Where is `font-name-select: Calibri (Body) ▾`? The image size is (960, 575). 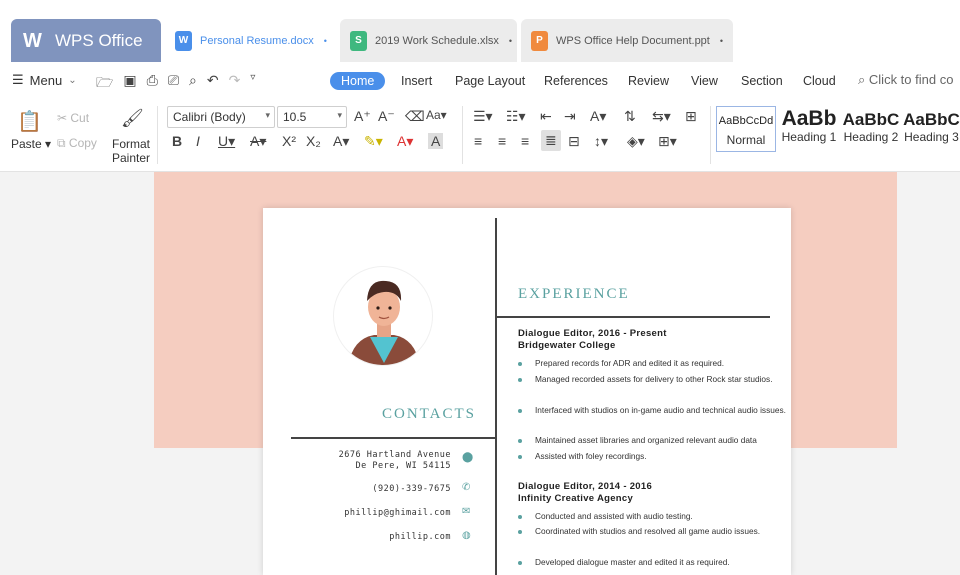
font-name-select: Calibri (Body) ▾ is located at coordinates (221, 117).